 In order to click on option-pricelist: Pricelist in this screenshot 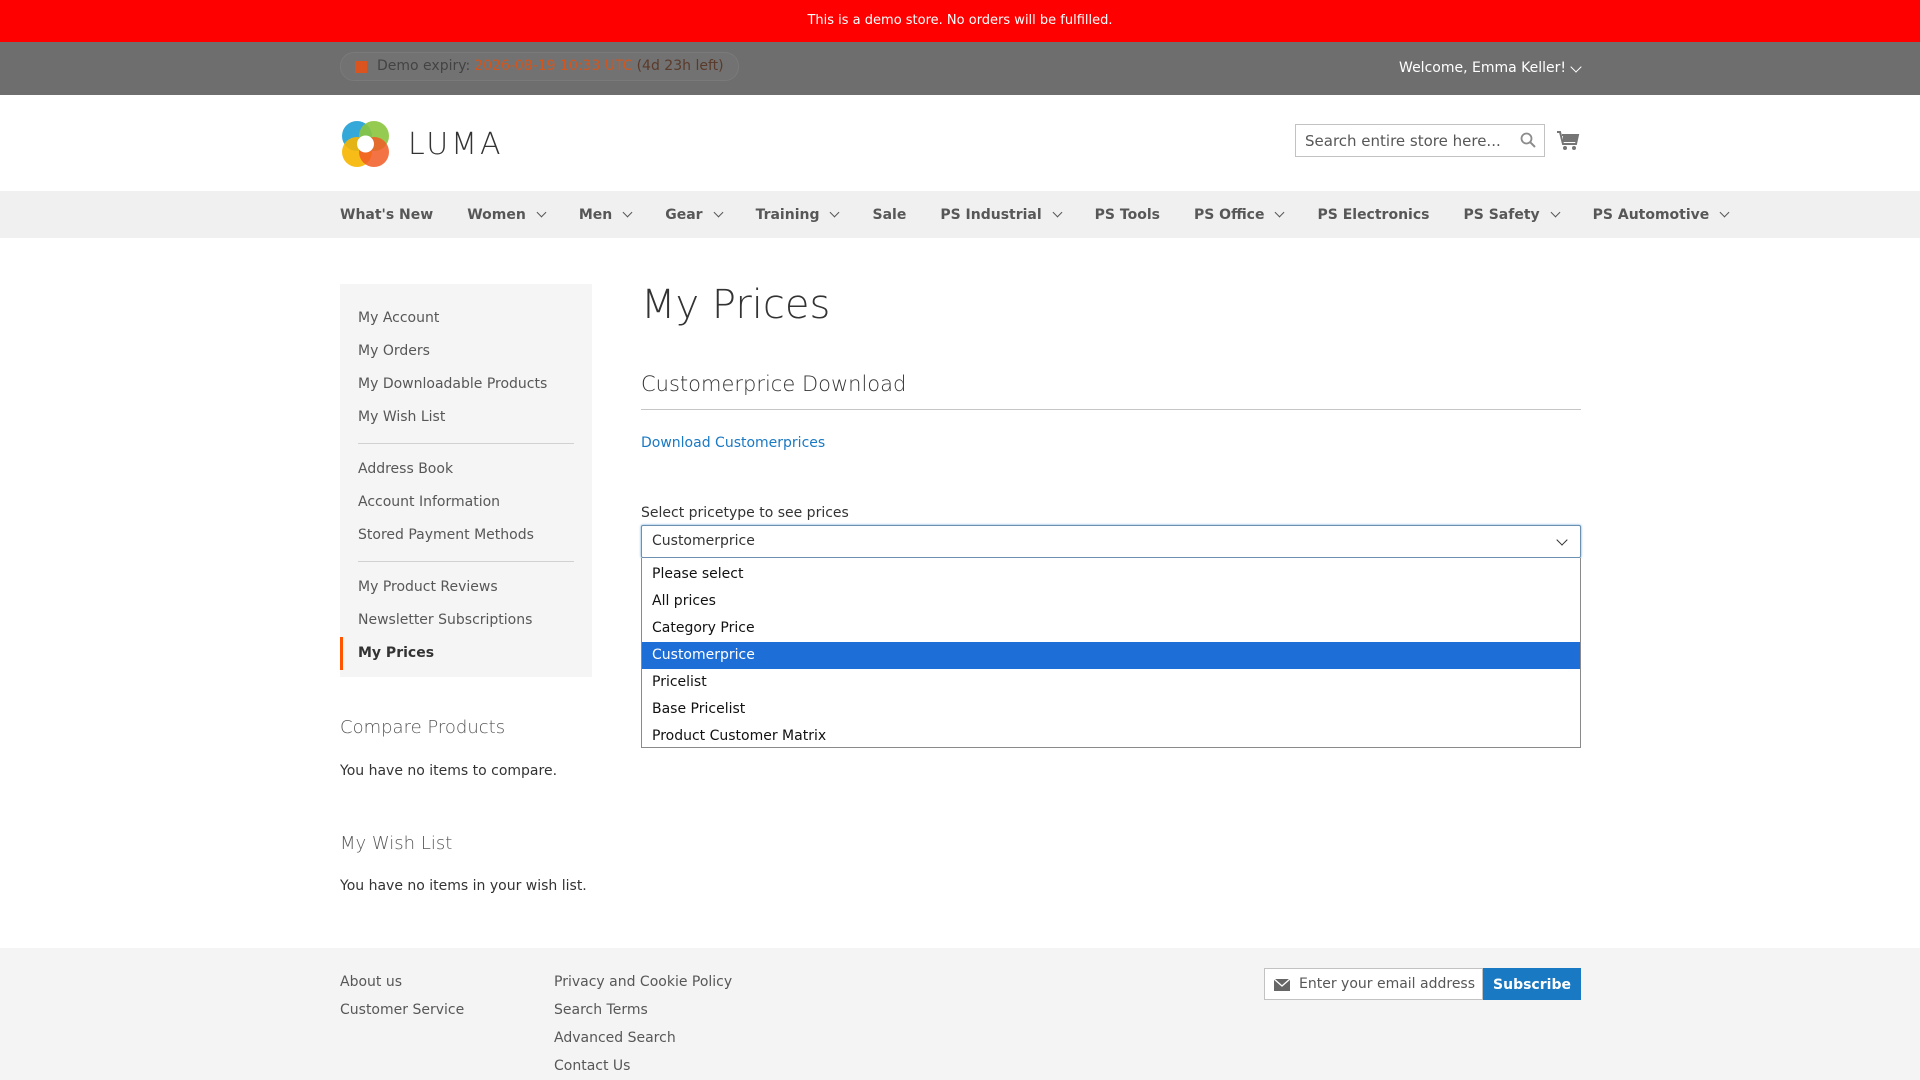, I will do `click(1111, 682)`.